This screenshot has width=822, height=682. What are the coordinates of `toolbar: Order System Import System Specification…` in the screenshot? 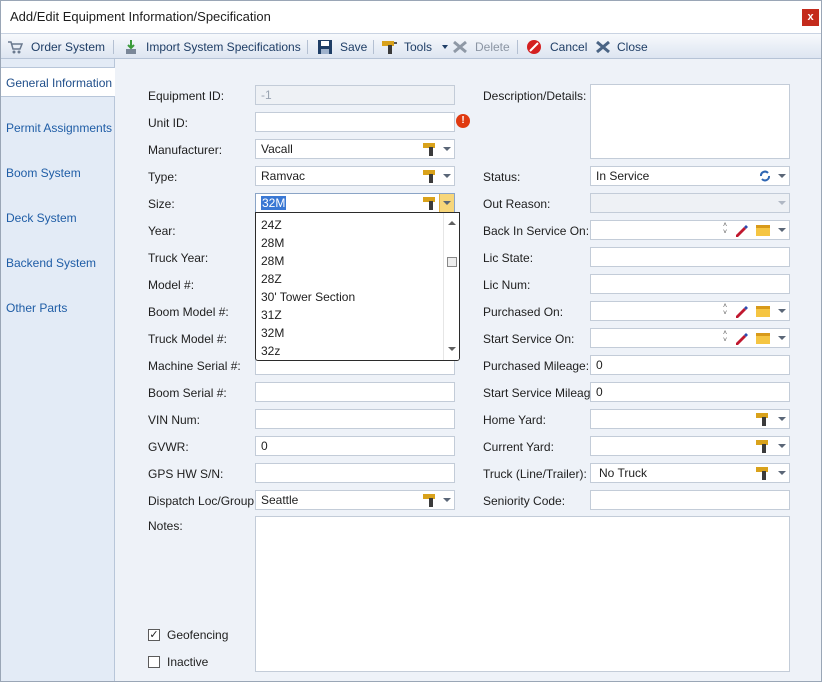 It's located at (411, 46).